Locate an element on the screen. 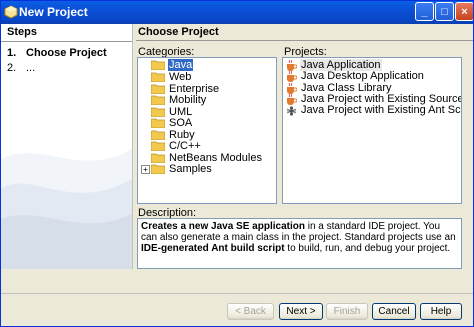 The height and width of the screenshot is (327, 474). minimize-button: _ is located at coordinates (424, 11).